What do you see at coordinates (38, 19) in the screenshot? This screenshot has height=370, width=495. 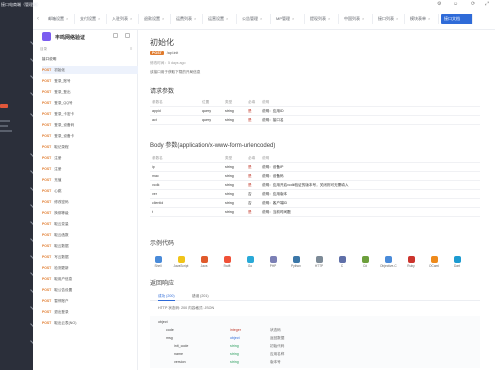 I see `chevron-left-icon: ‹` at bounding box center [38, 19].